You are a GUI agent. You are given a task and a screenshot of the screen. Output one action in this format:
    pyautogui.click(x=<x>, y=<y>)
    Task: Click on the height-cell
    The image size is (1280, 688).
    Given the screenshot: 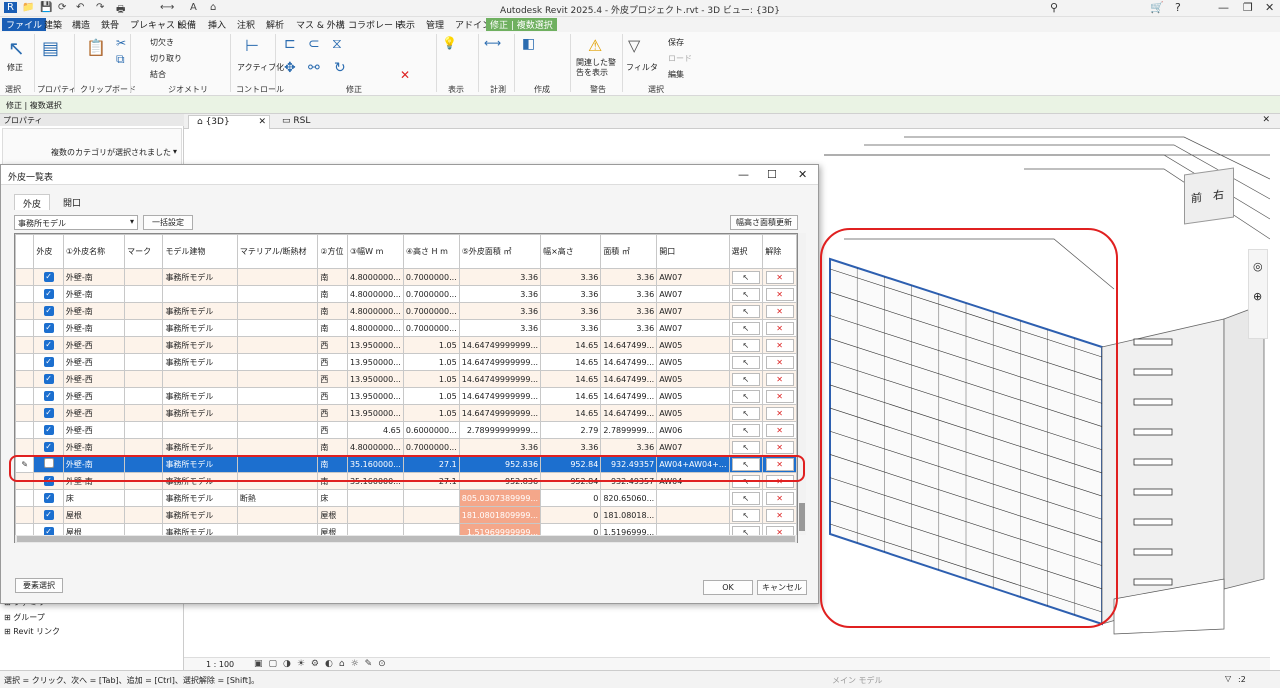 What is the action you would take?
    pyautogui.click(x=431, y=498)
    